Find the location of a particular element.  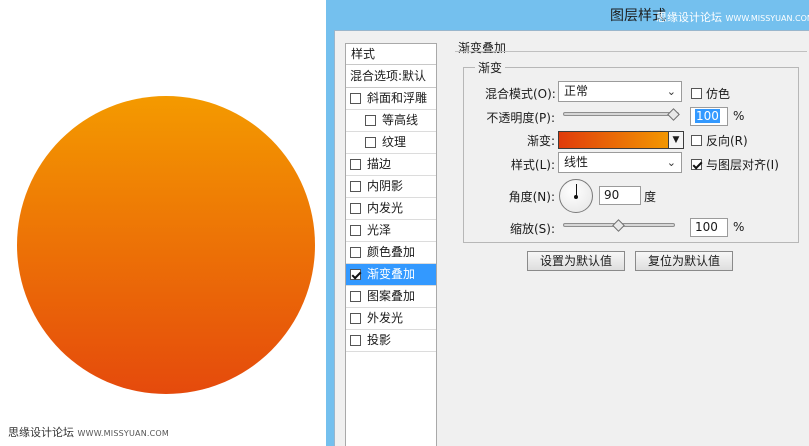

angle-center-dot is located at coordinates (576, 197).